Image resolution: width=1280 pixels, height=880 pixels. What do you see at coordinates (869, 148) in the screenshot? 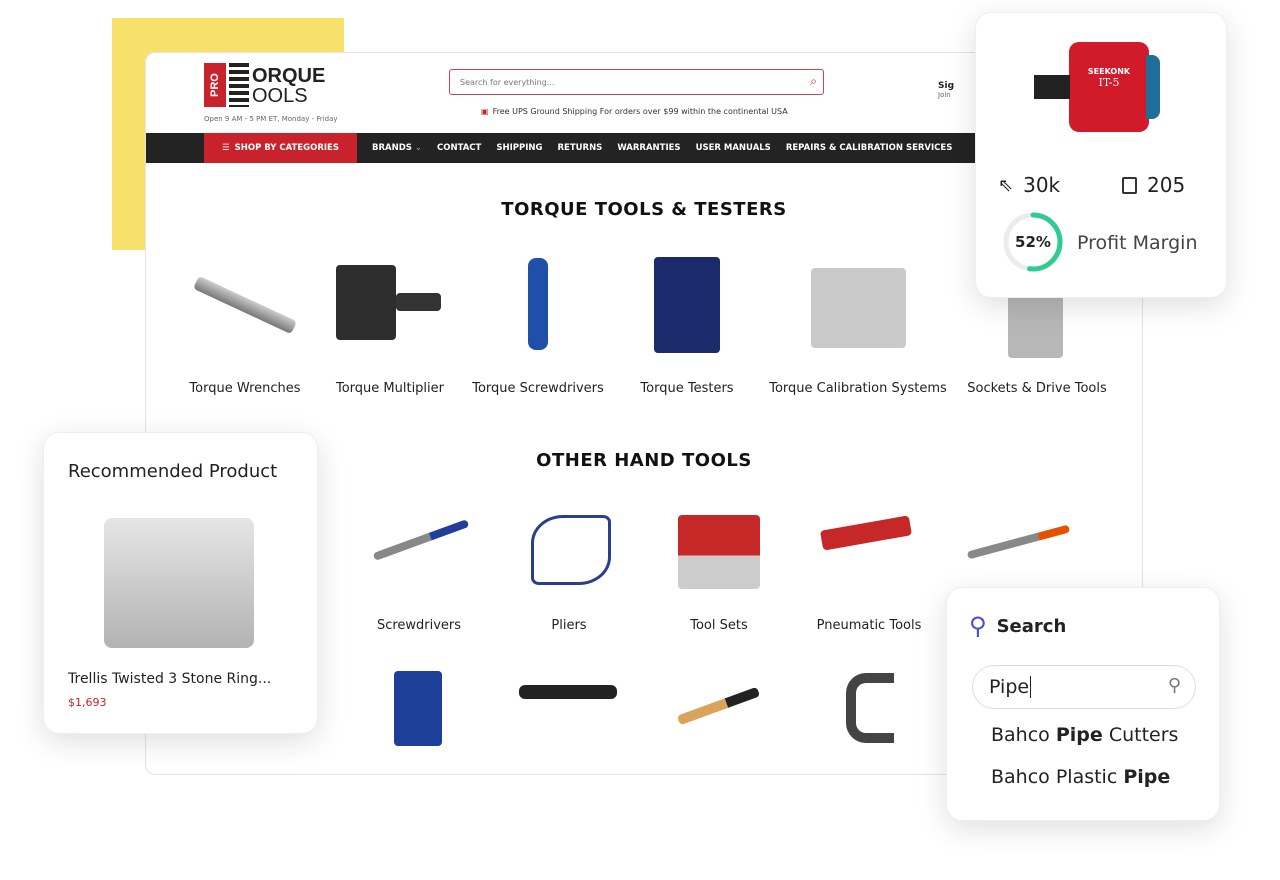
I see `nav-repairs: REPAIRS & CALIBRATION SERVICES` at bounding box center [869, 148].